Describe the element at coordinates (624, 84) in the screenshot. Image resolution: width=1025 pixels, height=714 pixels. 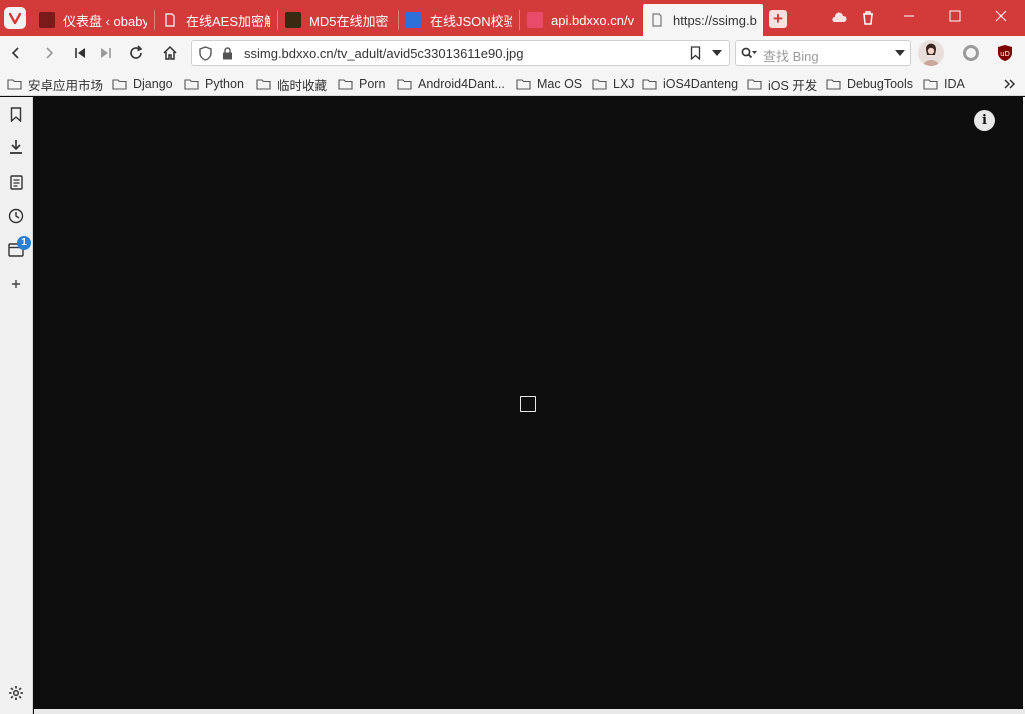
I see `bookmark-label: LXJ` at that location.